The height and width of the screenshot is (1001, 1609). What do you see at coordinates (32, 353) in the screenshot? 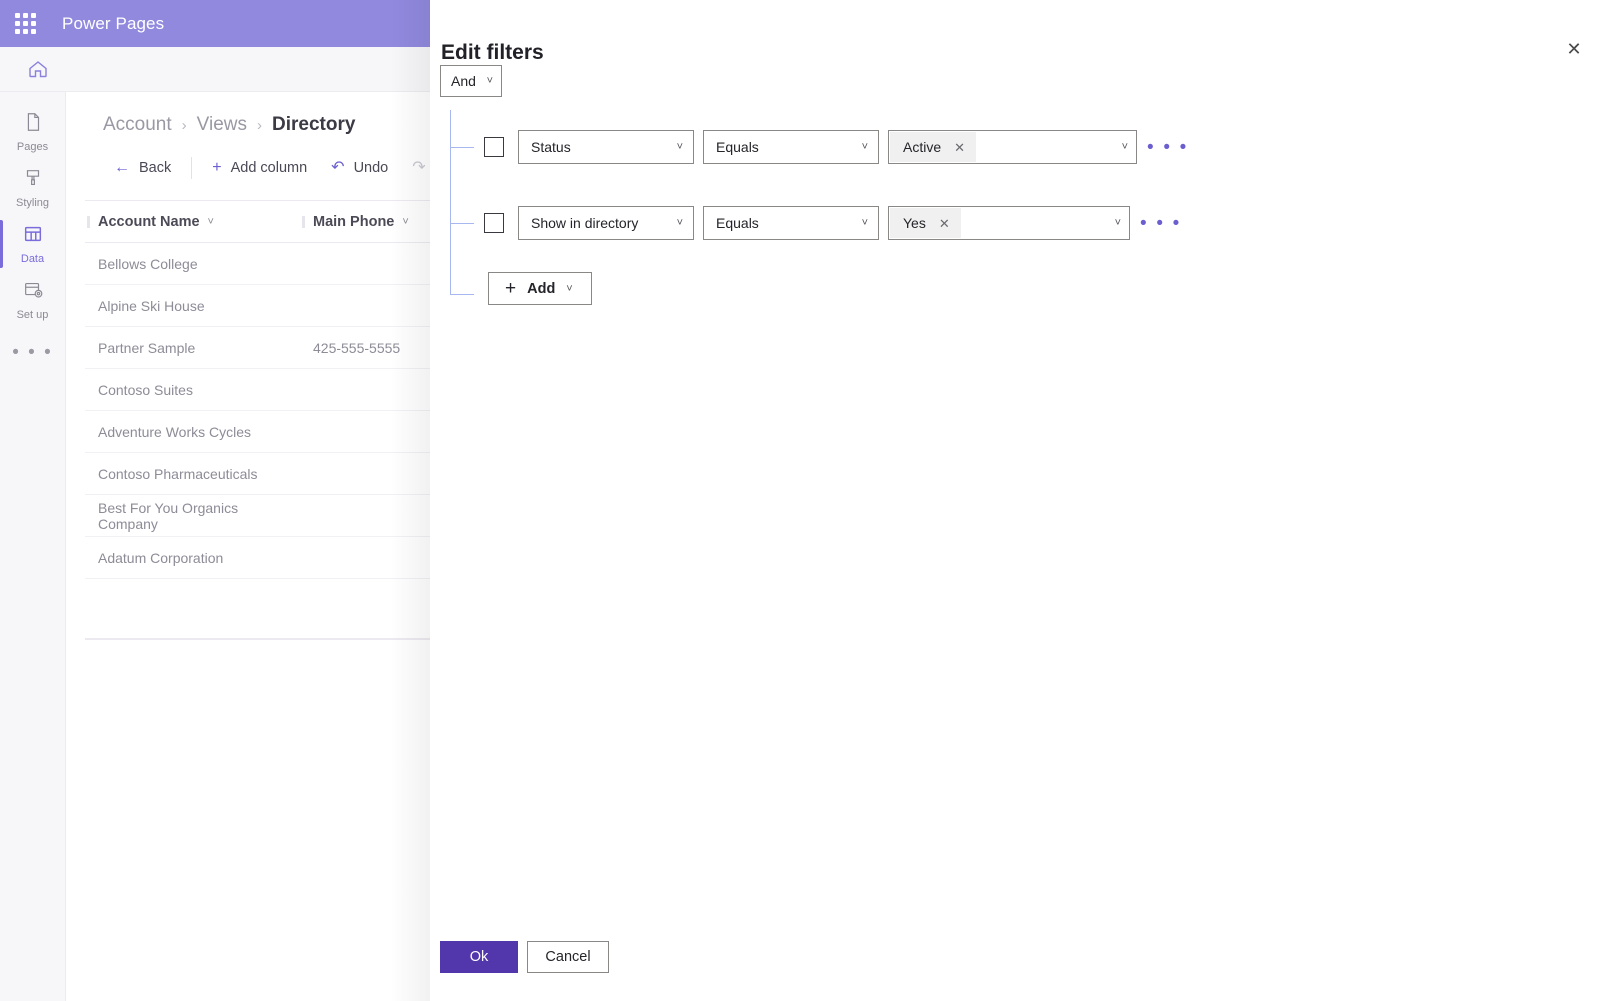
I see `sidebar-more-icon: • • •` at bounding box center [32, 353].